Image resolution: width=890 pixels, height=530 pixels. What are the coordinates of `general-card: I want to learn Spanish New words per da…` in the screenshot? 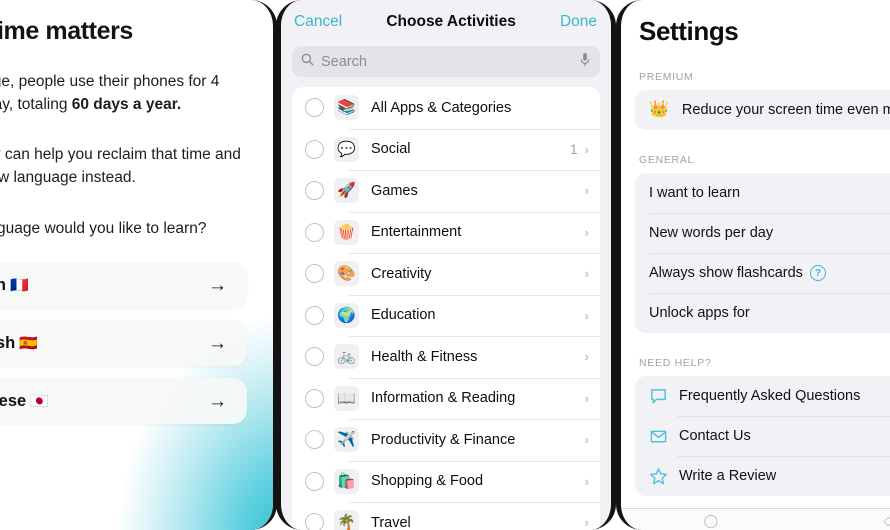 It's located at (762, 253).